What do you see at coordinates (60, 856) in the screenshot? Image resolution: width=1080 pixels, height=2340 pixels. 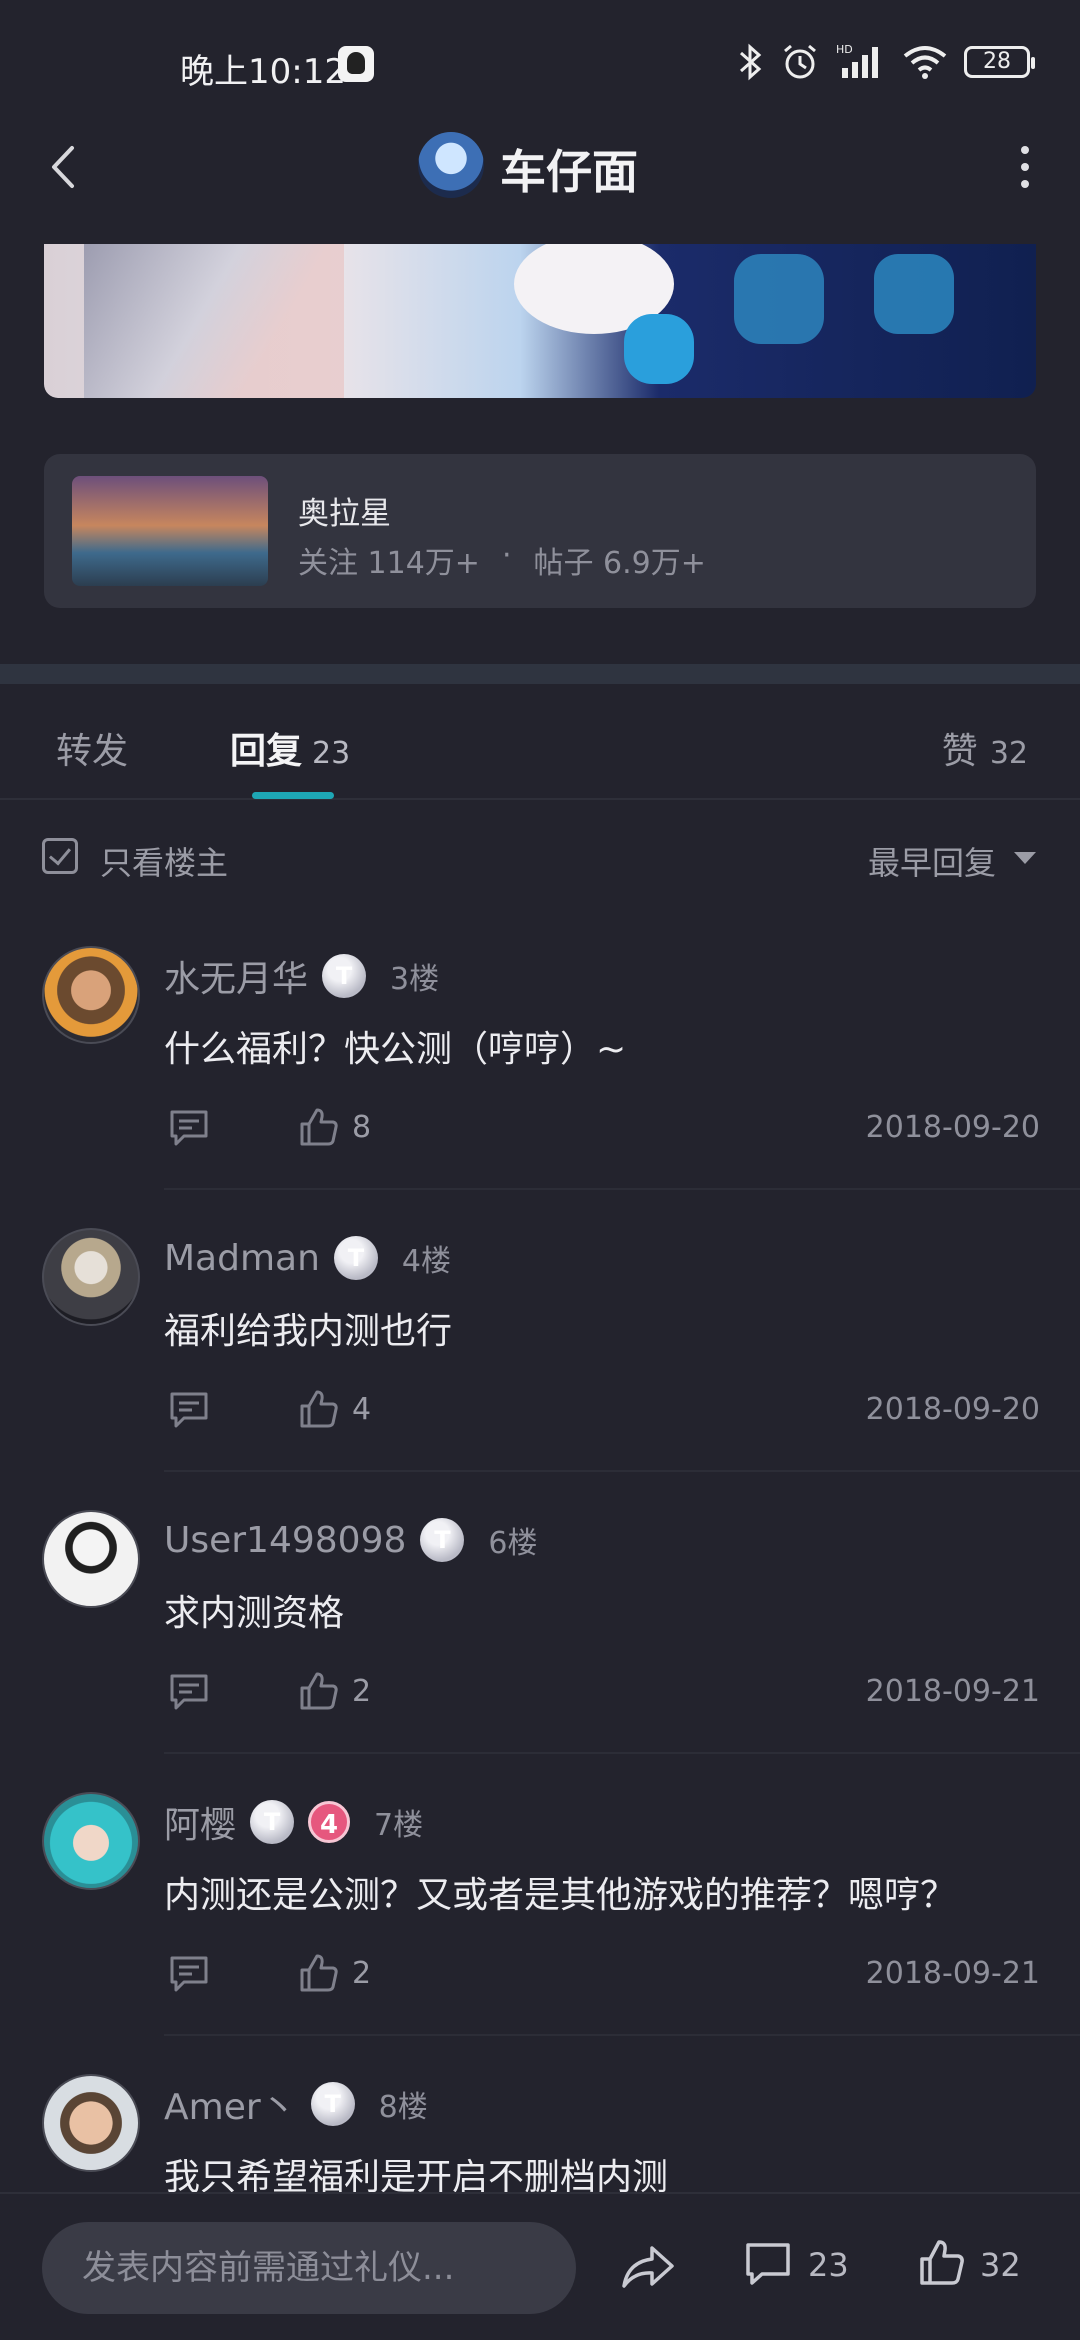 I see `only-op-checkbox` at bounding box center [60, 856].